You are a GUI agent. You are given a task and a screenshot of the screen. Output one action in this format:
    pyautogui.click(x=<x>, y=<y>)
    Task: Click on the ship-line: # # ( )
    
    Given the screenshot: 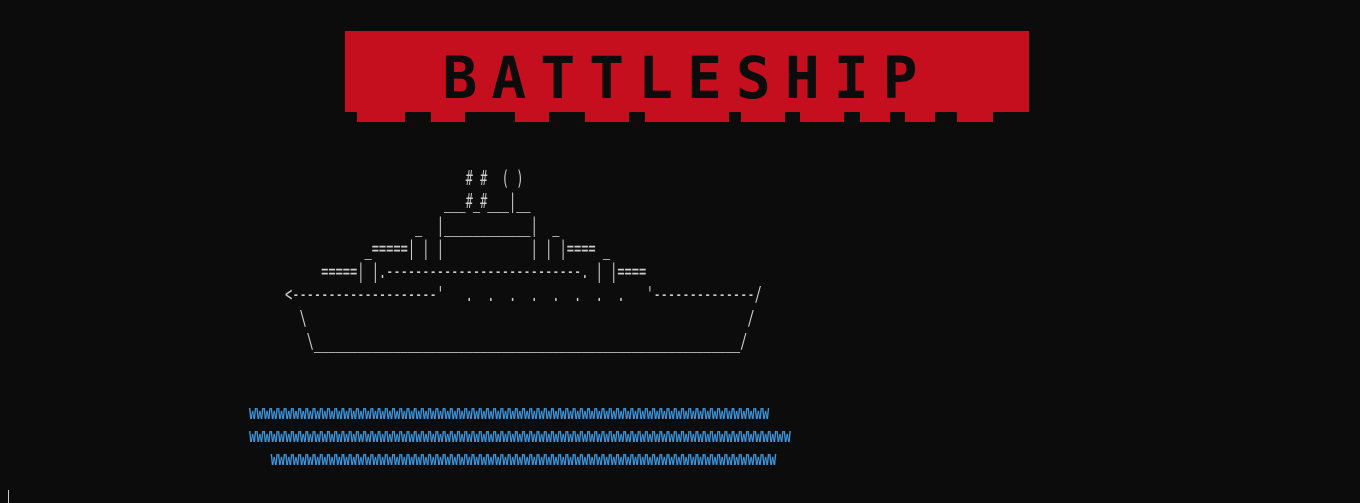 What is the action you would take?
    pyautogui.click(x=404, y=178)
    